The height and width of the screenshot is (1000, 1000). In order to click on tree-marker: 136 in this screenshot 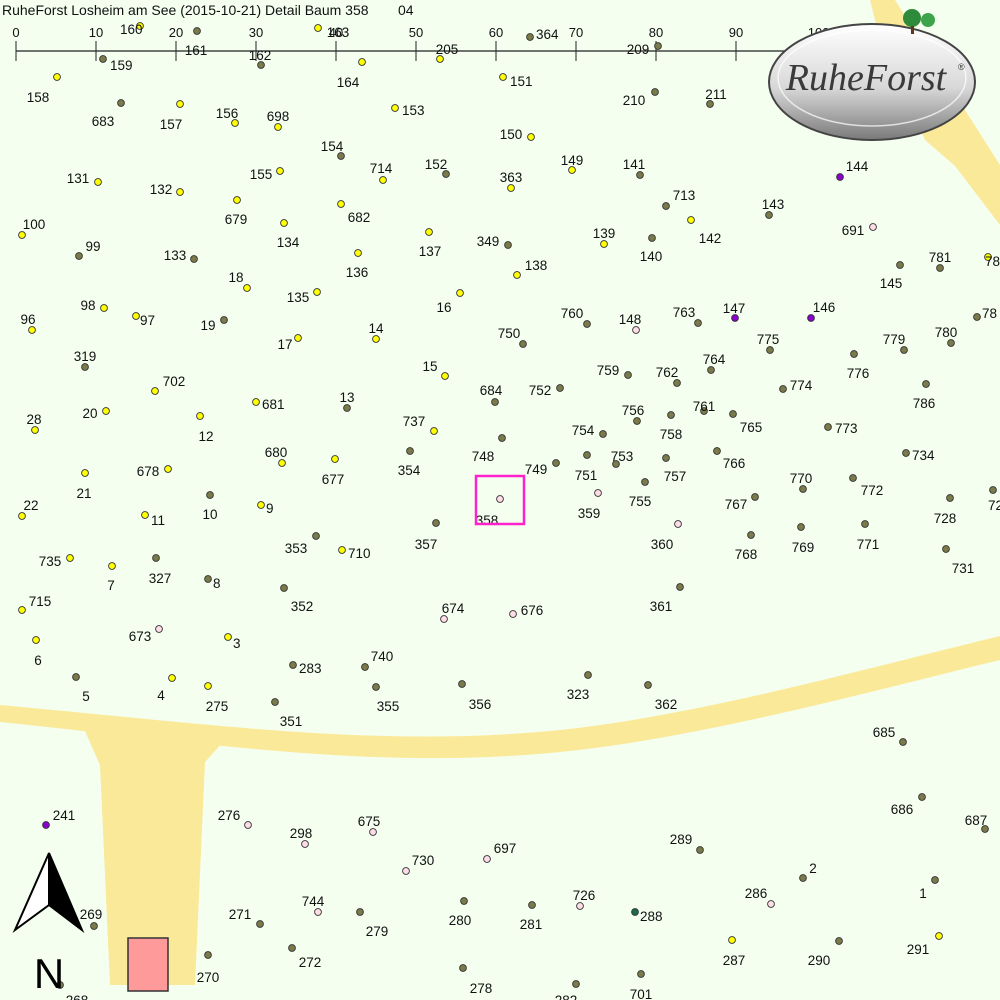, I will do `click(357, 264)`.